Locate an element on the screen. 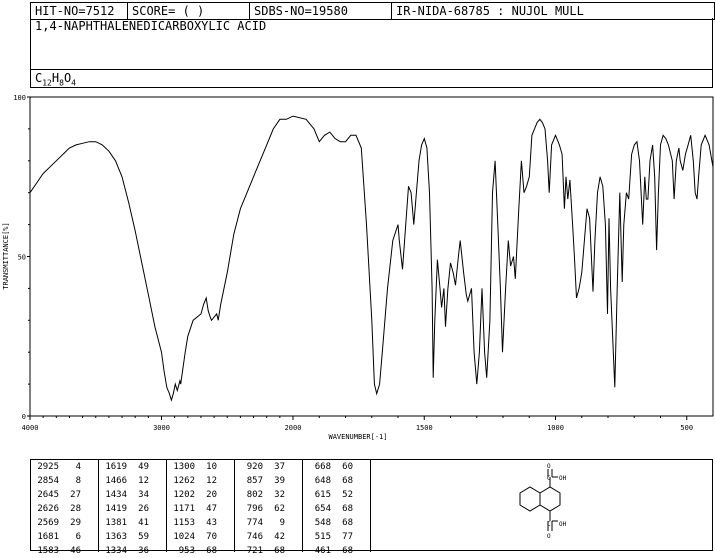 The image size is (715, 558). peak-row: 668 60 is located at coordinates (336, 467).